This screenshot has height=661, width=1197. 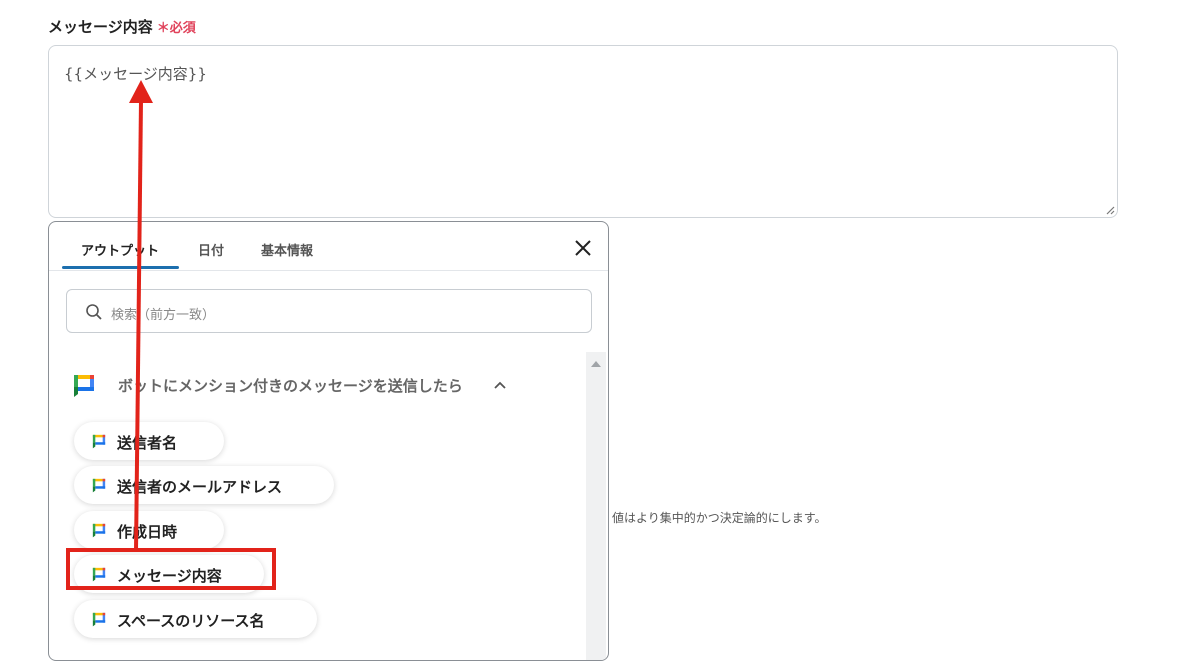 I want to click on output-item-label: 作成日時, so click(x=147, y=532).